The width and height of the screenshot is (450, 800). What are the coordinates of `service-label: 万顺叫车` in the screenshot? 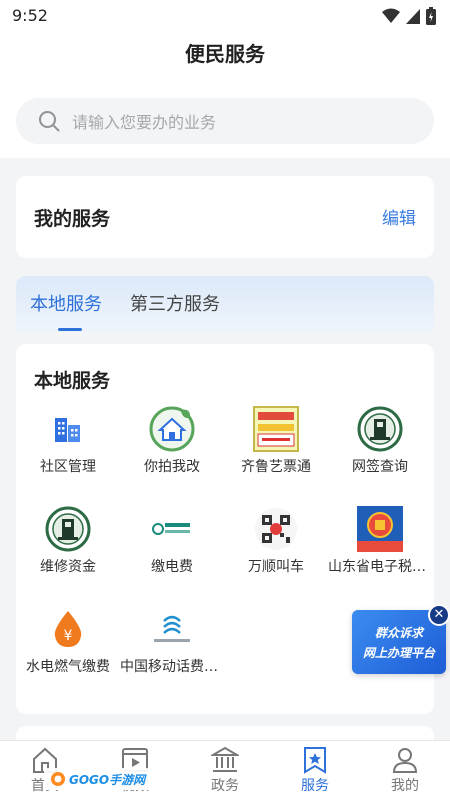 It's located at (276, 567).